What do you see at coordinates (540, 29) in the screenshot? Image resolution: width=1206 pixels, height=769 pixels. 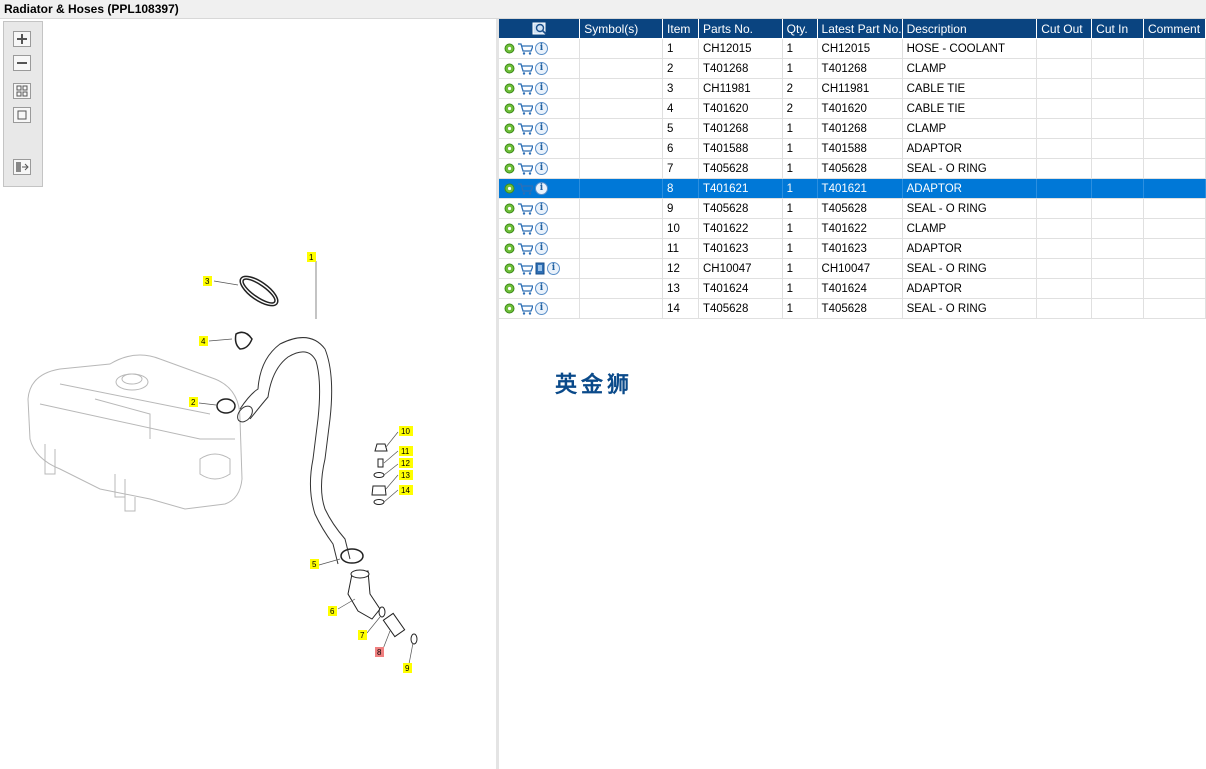 I see `column-header-search` at bounding box center [540, 29].